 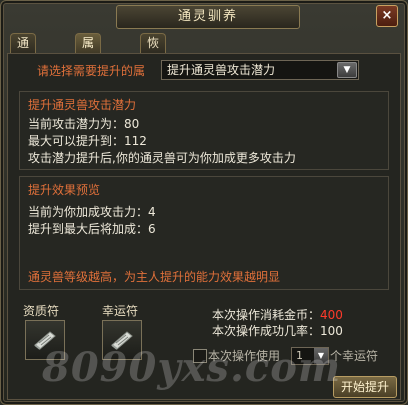 I want to click on luck-charm-label: 幸运符, so click(x=120, y=311).